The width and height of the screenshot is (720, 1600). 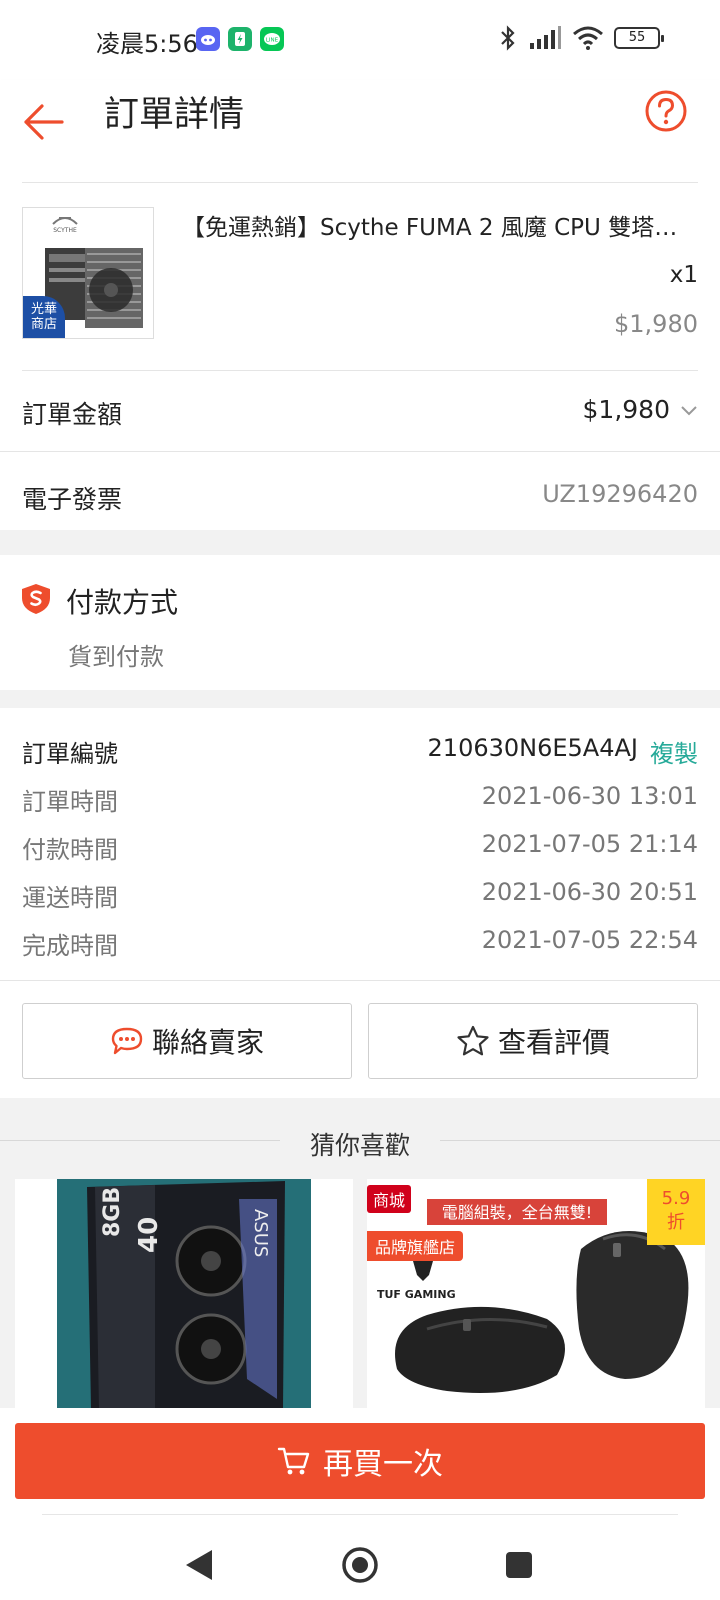 What do you see at coordinates (639, 38) in the screenshot?
I see `battery-indicator: 55` at bounding box center [639, 38].